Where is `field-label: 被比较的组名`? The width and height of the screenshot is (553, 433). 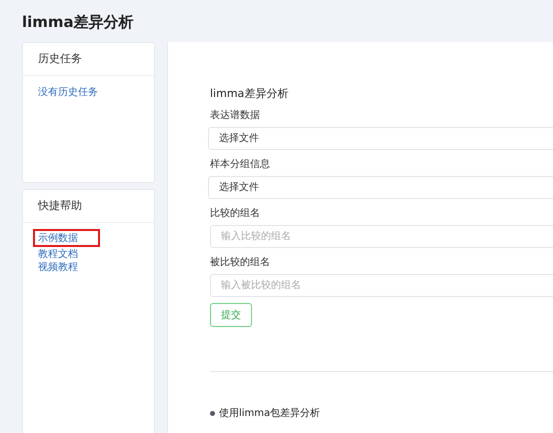
field-label: 被比较的组名 is located at coordinates (240, 263).